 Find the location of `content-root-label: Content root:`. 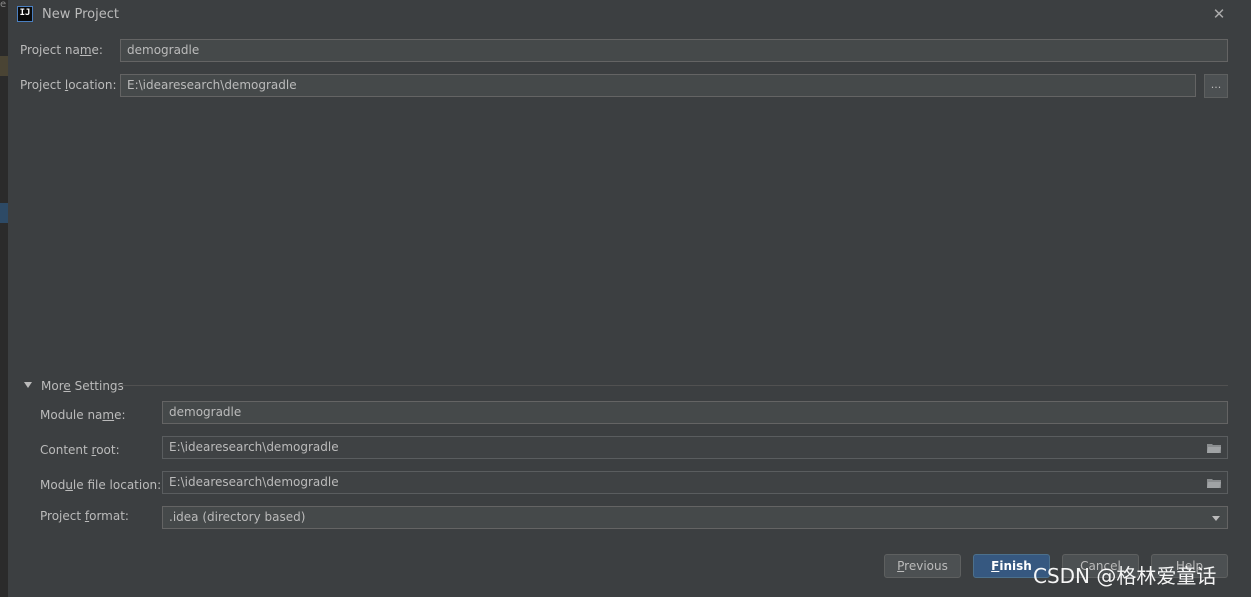

content-root-label: Content root: is located at coordinates (80, 450).